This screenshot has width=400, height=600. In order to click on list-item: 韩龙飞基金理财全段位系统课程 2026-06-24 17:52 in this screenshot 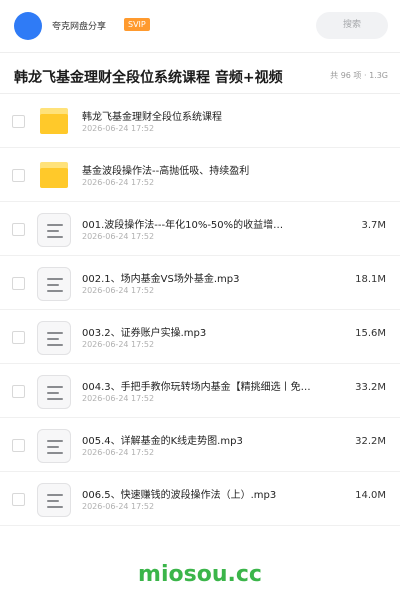, I will do `click(200, 121)`.